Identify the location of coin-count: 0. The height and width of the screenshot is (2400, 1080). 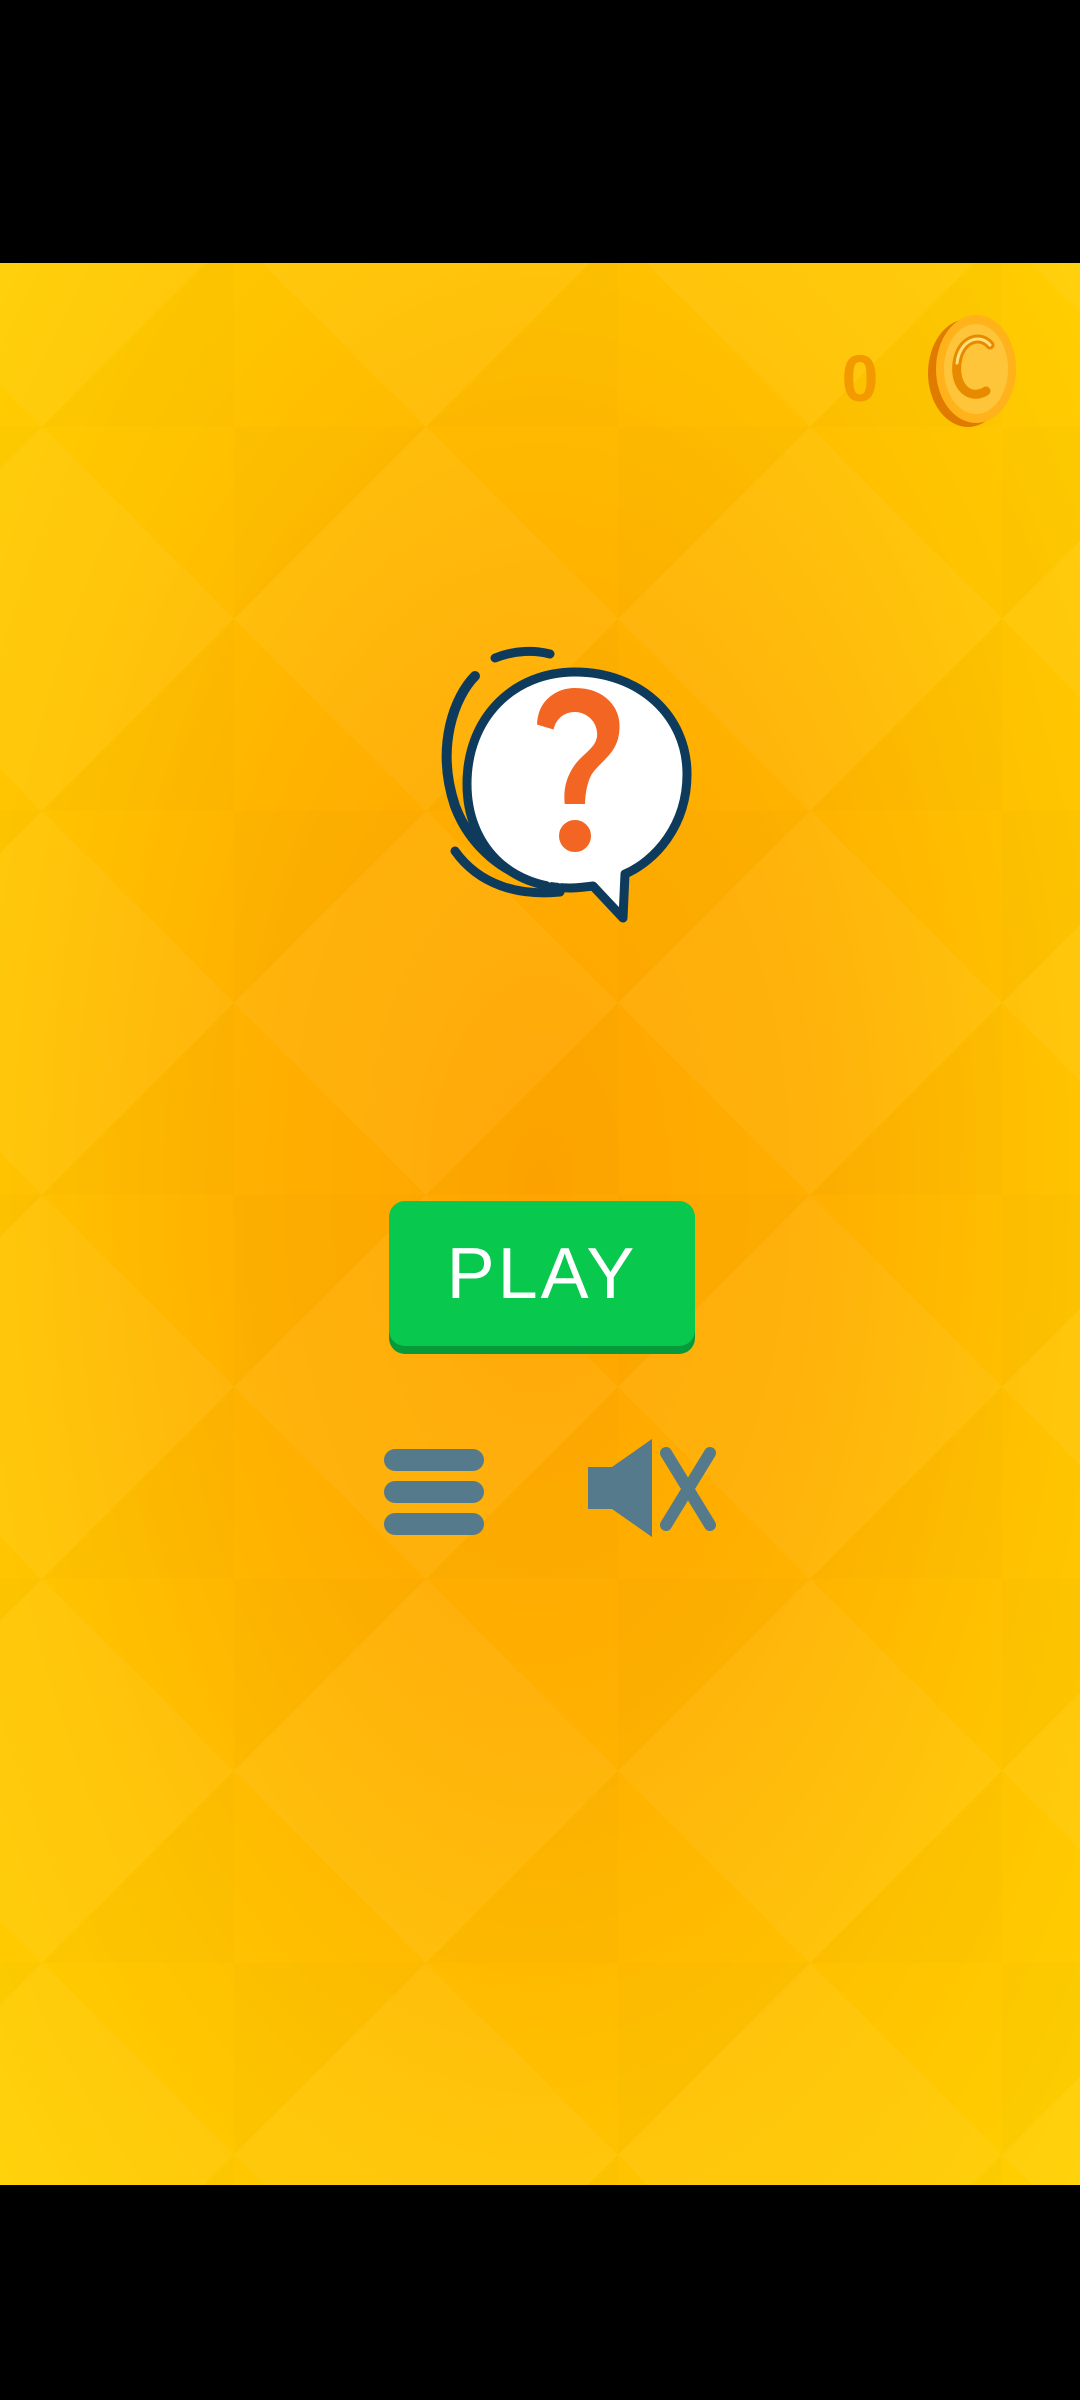
(860, 378).